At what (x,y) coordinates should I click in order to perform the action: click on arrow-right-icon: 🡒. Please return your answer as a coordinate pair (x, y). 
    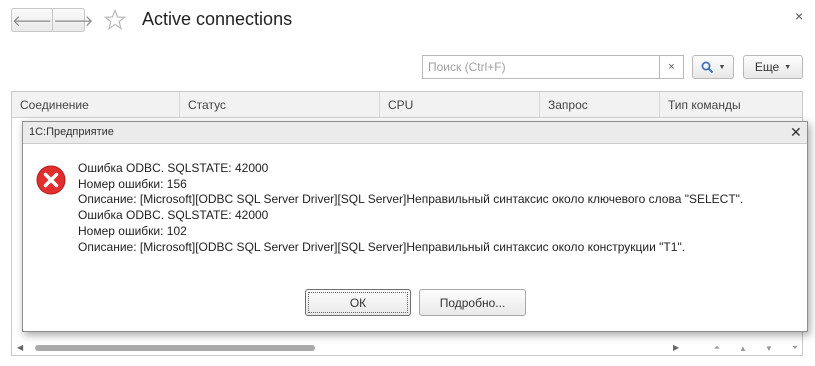
    Looking at the image, I should click on (73, 21).